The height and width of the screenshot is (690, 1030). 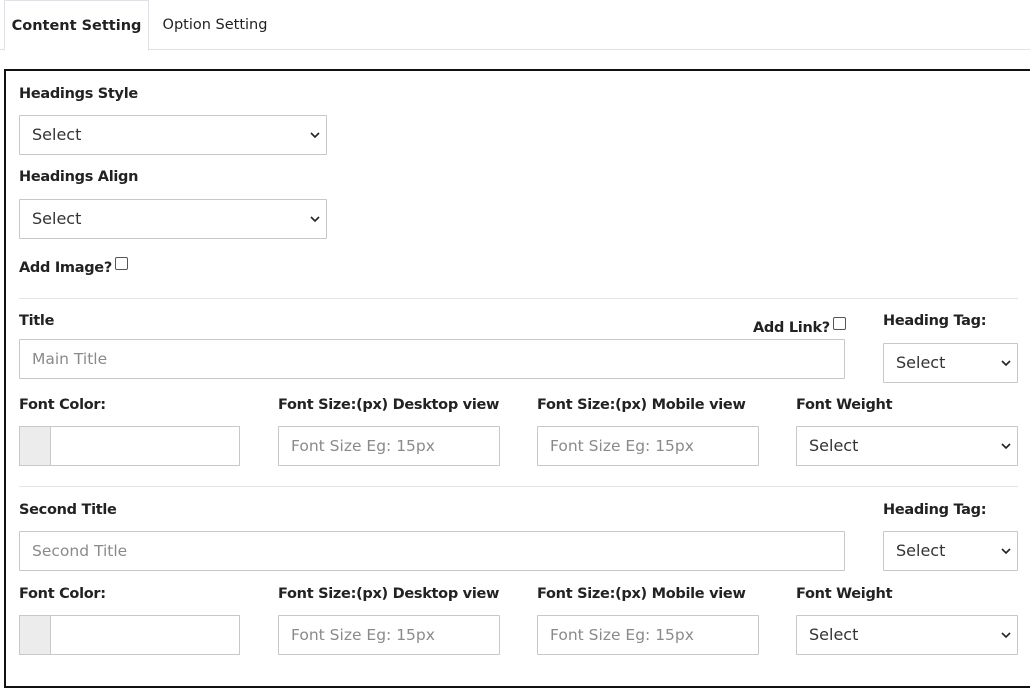 I want to click on add-link-checkbox, so click(x=839, y=323).